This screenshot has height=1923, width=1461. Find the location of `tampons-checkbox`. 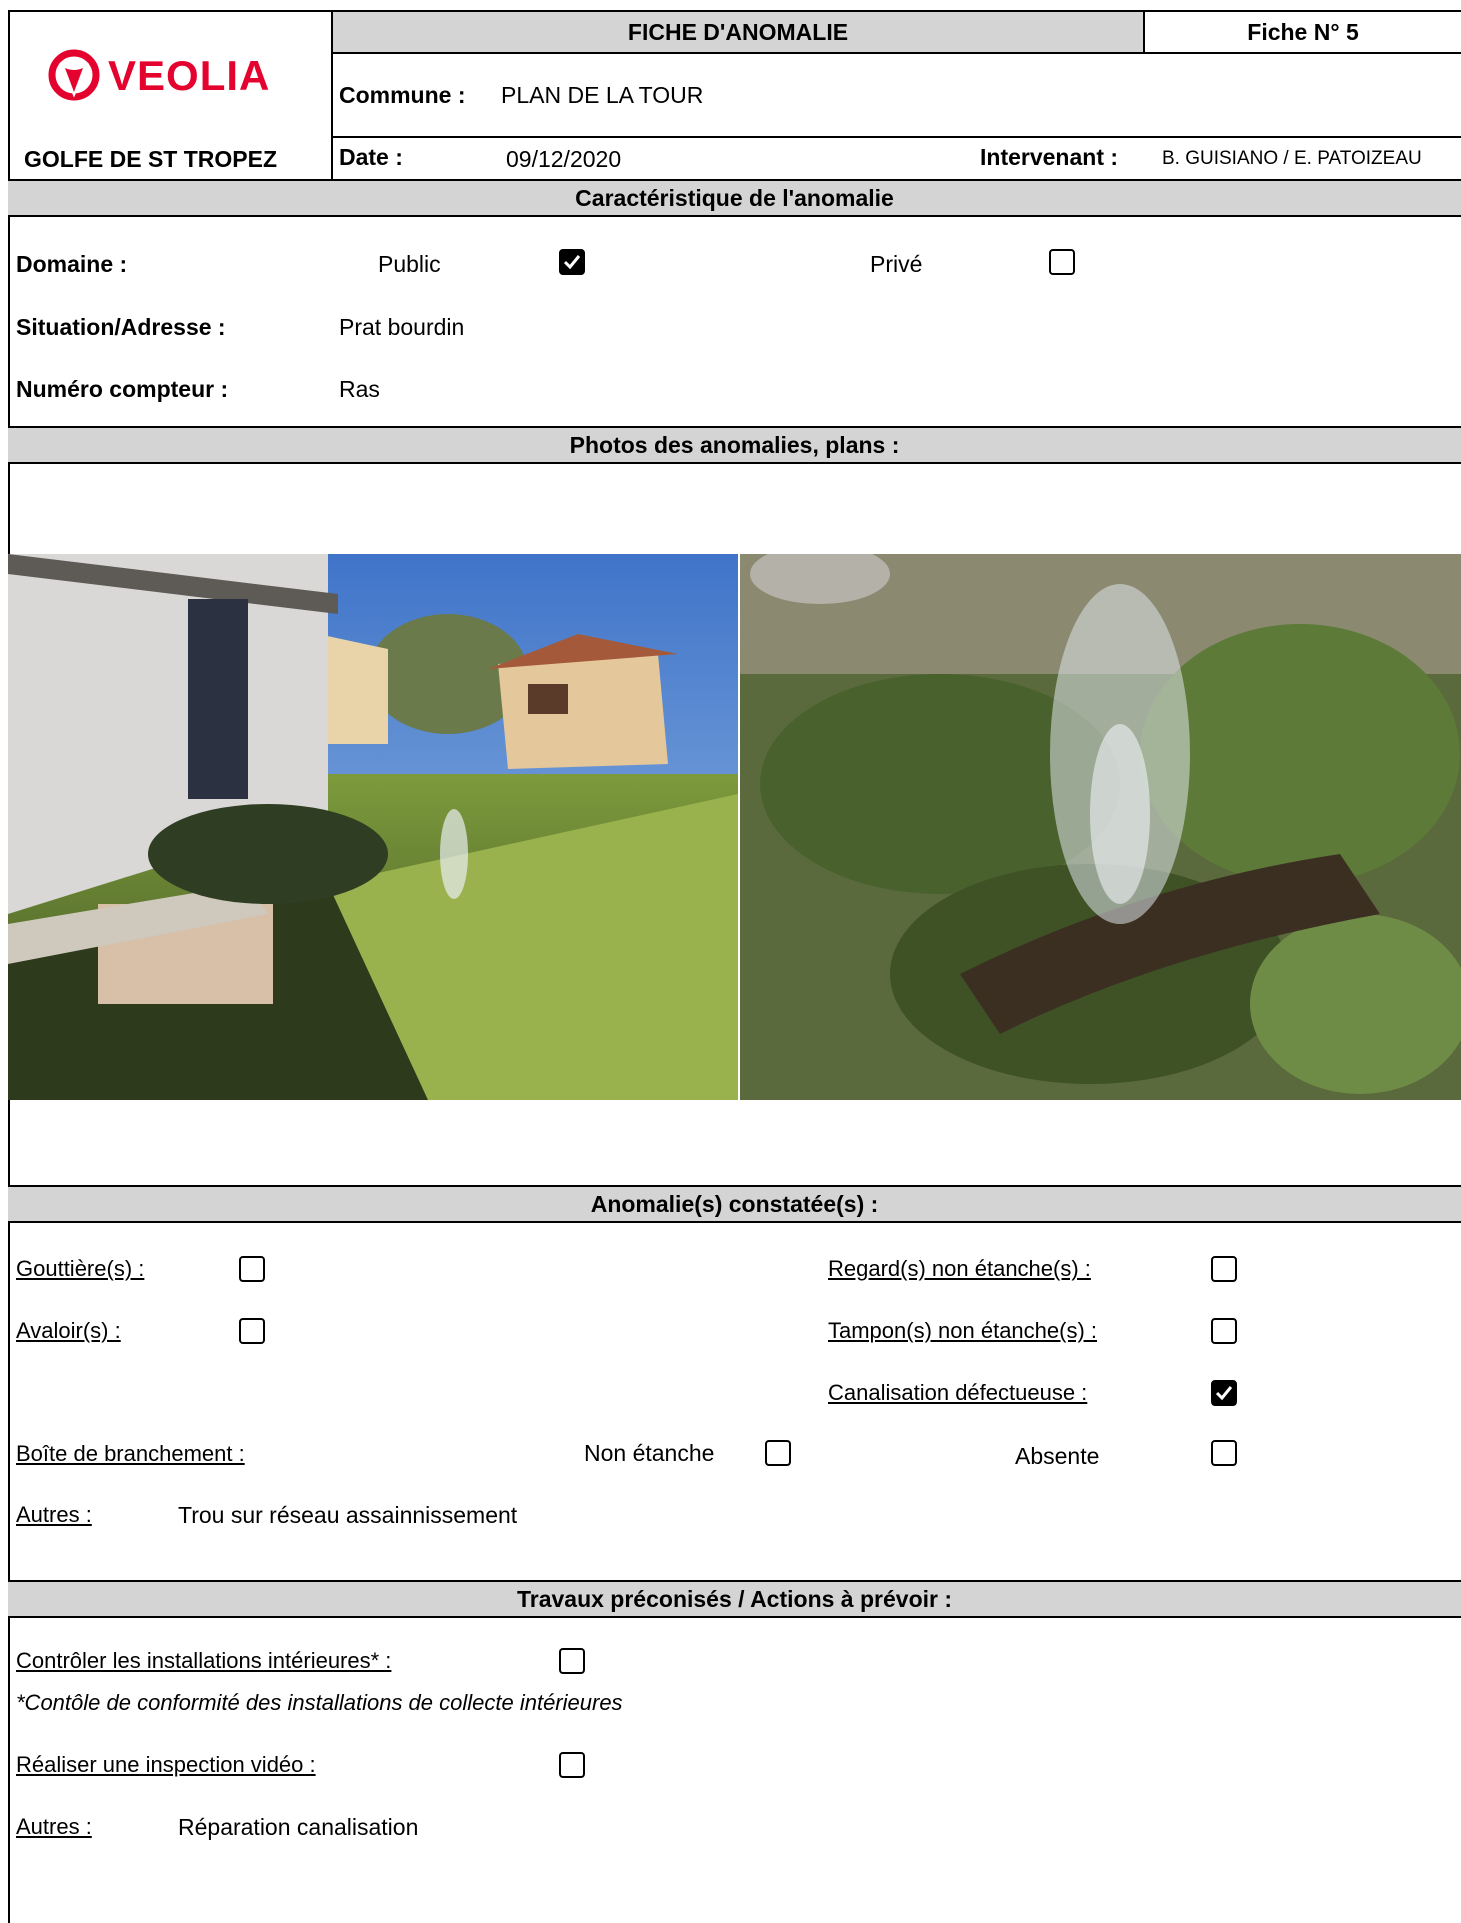

tampons-checkbox is located at coordinates (1224, 1331).